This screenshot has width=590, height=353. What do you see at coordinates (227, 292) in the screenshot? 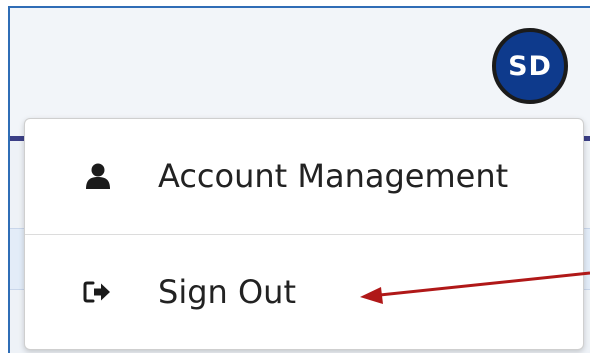
I see `menu-item-label: Sign Out` at bounding box center [227, 292].